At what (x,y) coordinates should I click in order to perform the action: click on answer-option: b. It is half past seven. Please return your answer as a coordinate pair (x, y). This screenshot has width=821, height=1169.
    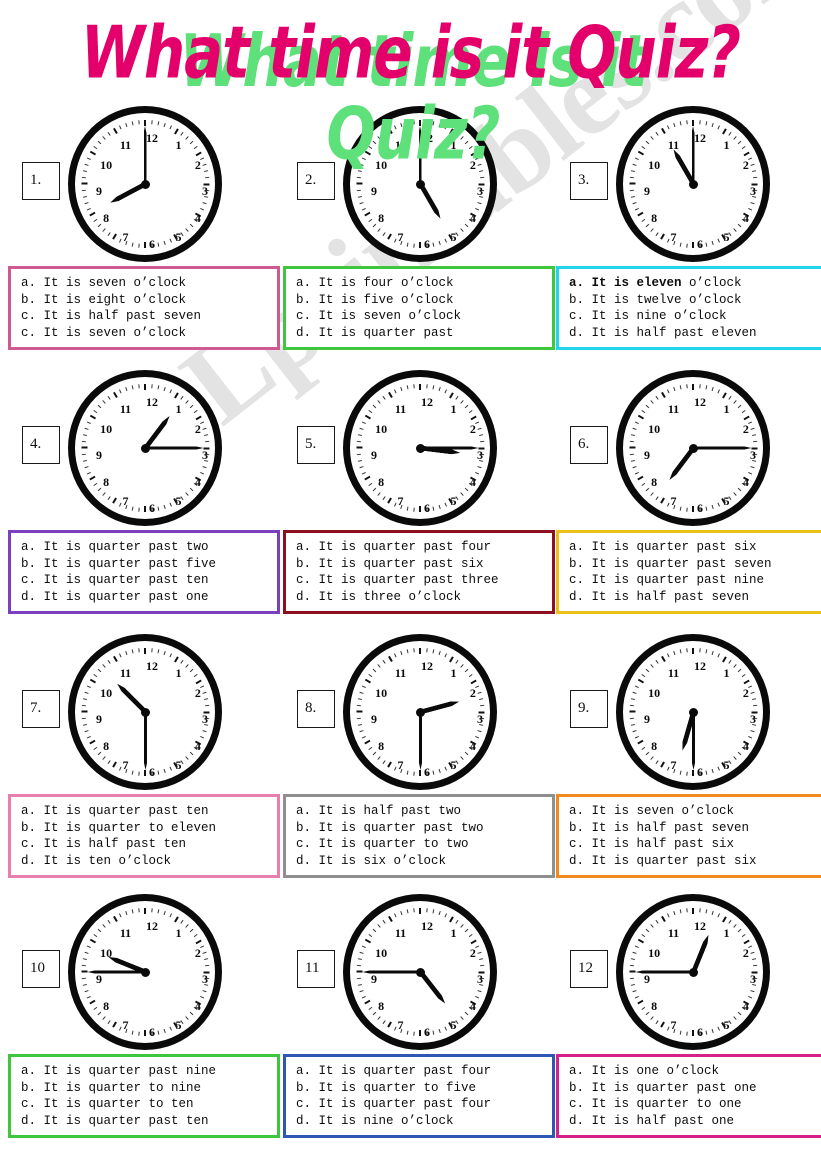
    Looking at the image, I should click on (693, 828).